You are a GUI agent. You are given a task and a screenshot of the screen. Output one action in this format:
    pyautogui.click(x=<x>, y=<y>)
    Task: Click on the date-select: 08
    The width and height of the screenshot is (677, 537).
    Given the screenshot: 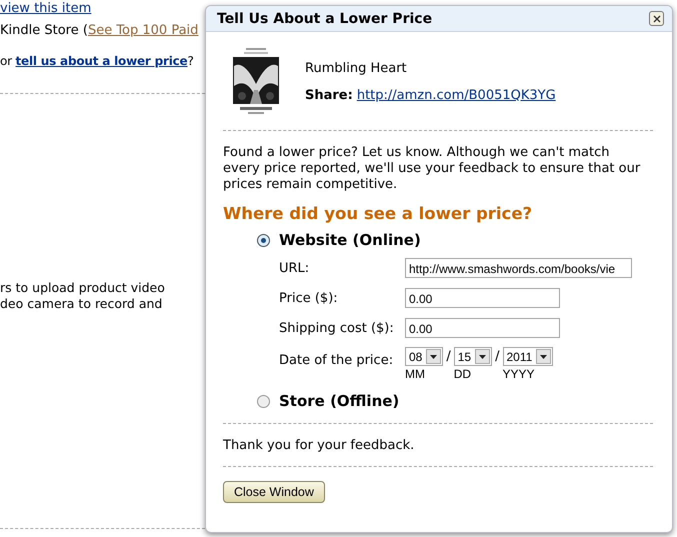 What is the action you would take?
    pyautogui.click(x=424, y=356)
    